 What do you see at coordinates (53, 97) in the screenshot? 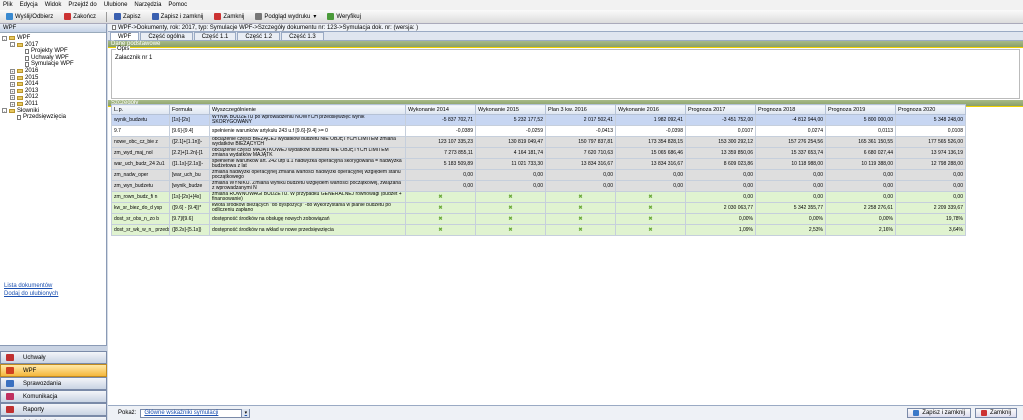
I see `tree-item: +2012` at bounding box center [53, 97].